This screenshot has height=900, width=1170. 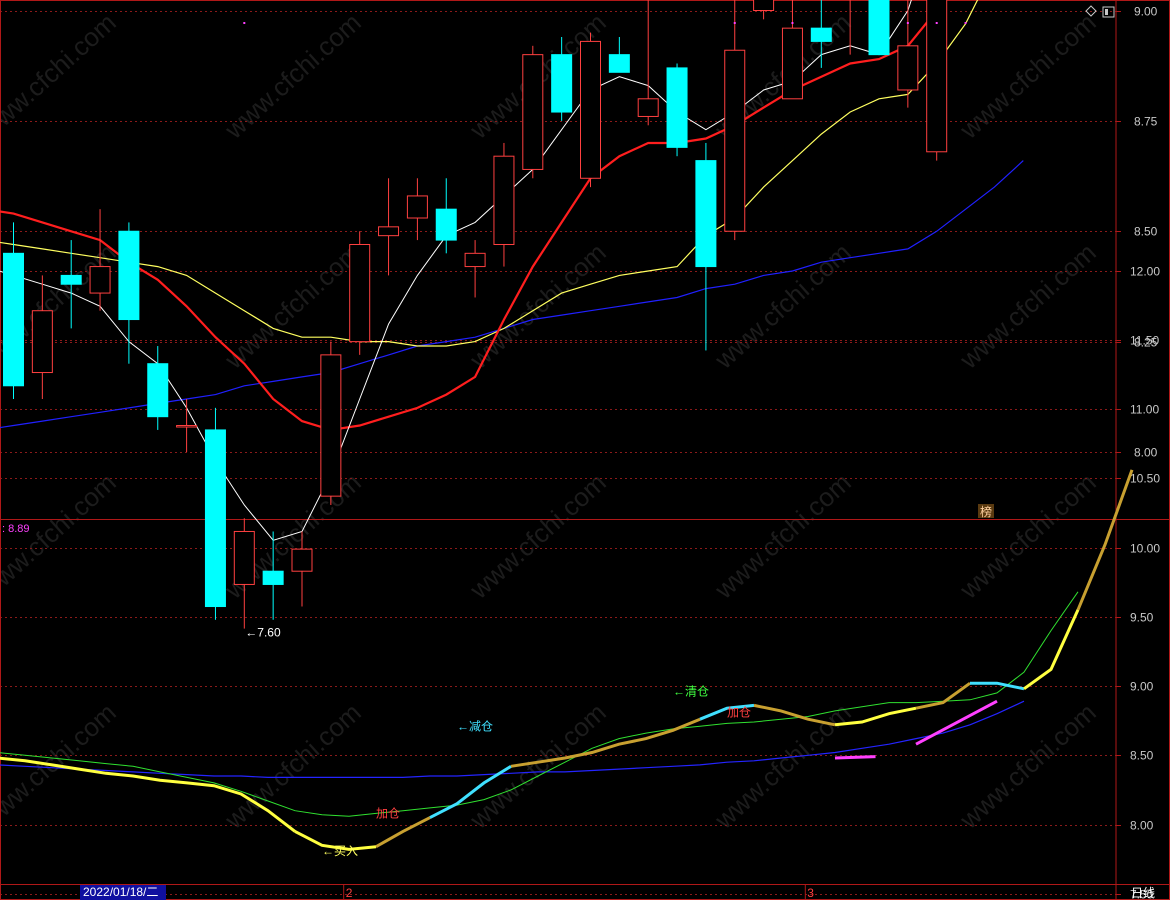 I want to click on min-price-label: ←7.60, so click(x=263, y=633).